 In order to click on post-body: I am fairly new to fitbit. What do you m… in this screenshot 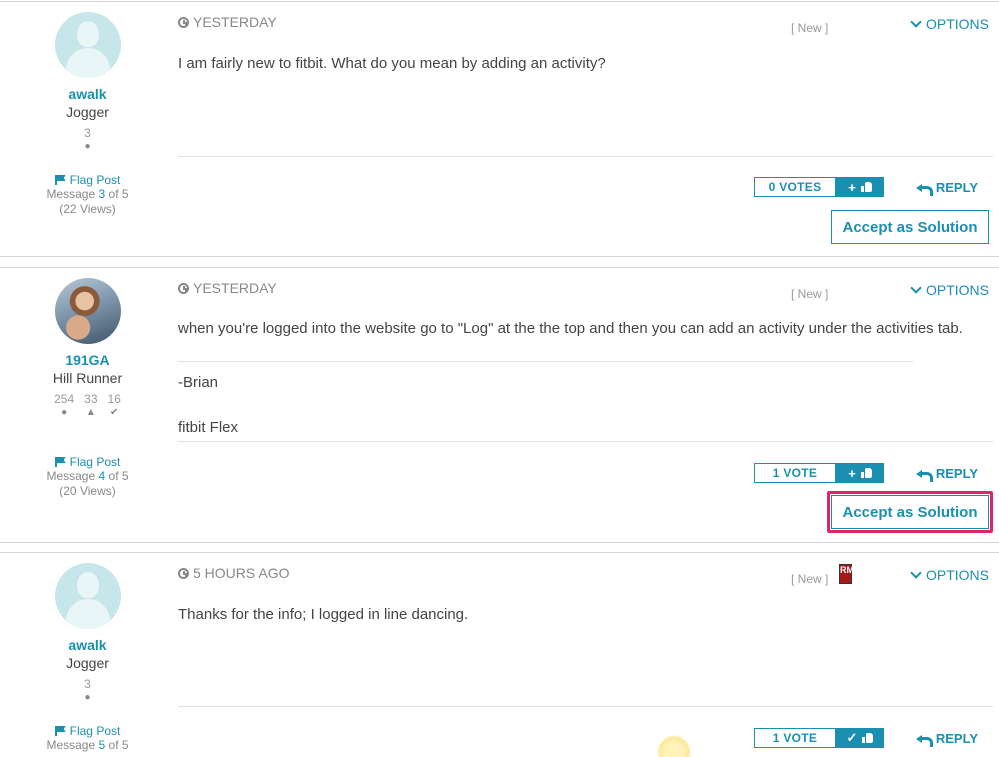, I will do `click(392, 63)`.